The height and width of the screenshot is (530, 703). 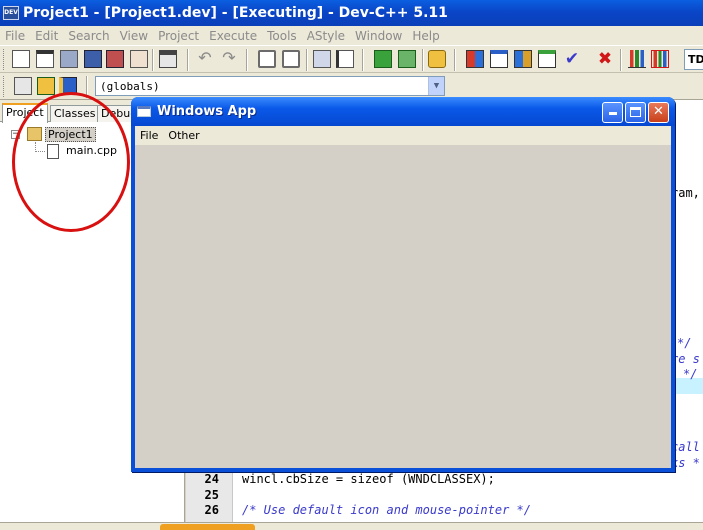 I want to click on add-to-project-icon, so click(x=383, y=59).